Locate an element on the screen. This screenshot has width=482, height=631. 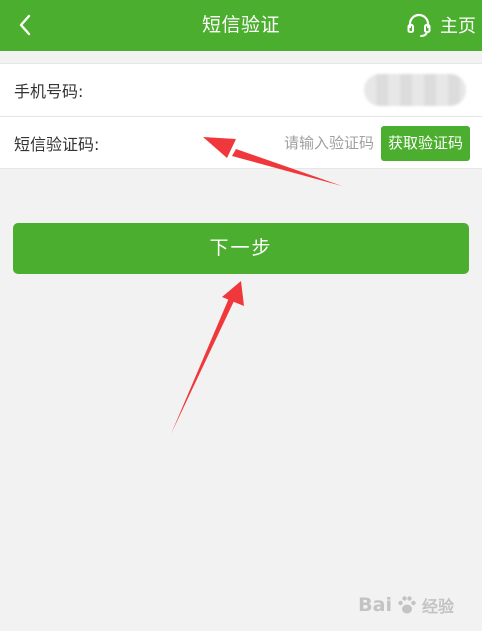
sms-code-input is located at coordinates (319, 143).